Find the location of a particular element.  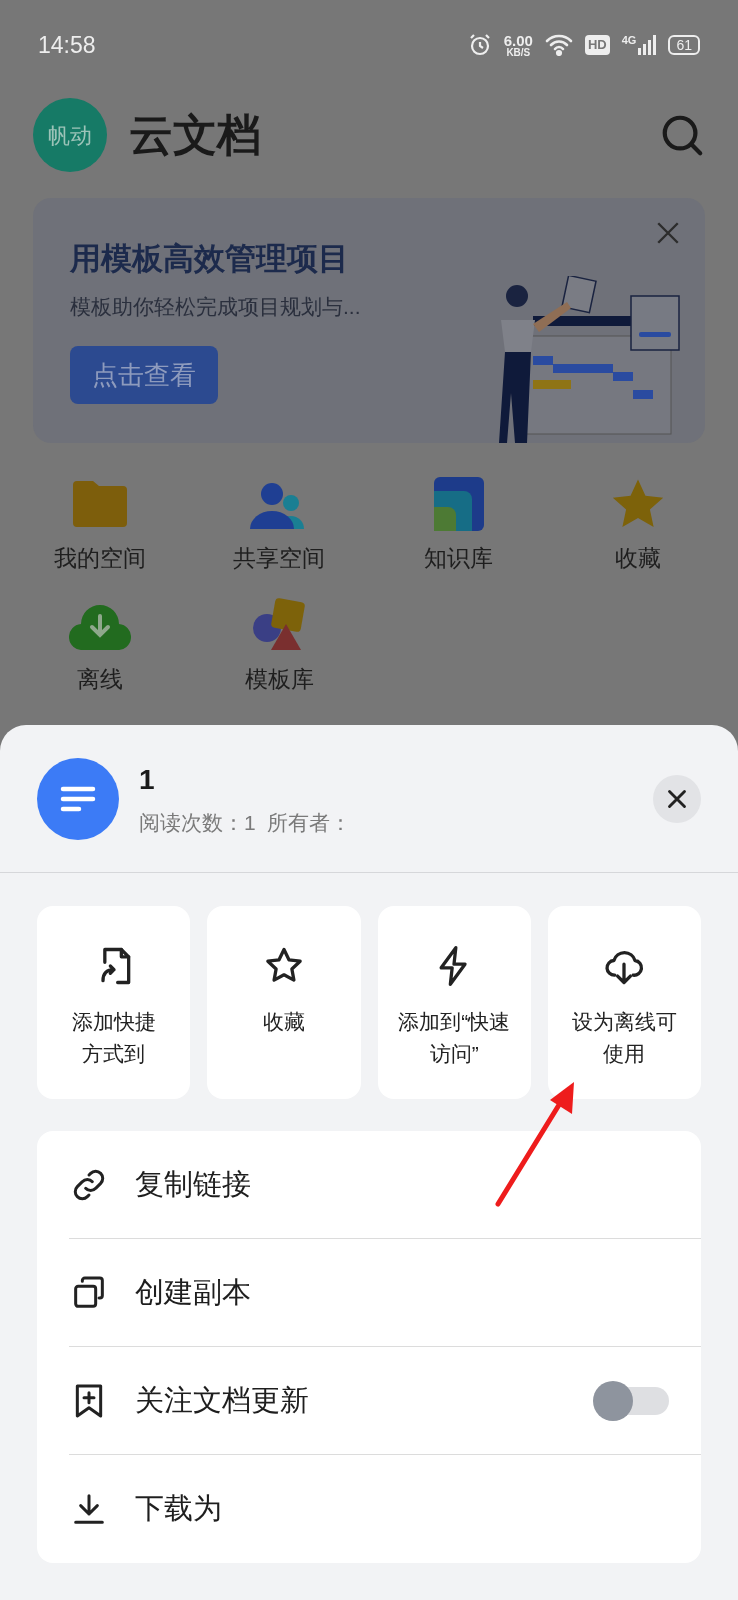

speed-unit: KB/S is located at coordinates (518, 52).